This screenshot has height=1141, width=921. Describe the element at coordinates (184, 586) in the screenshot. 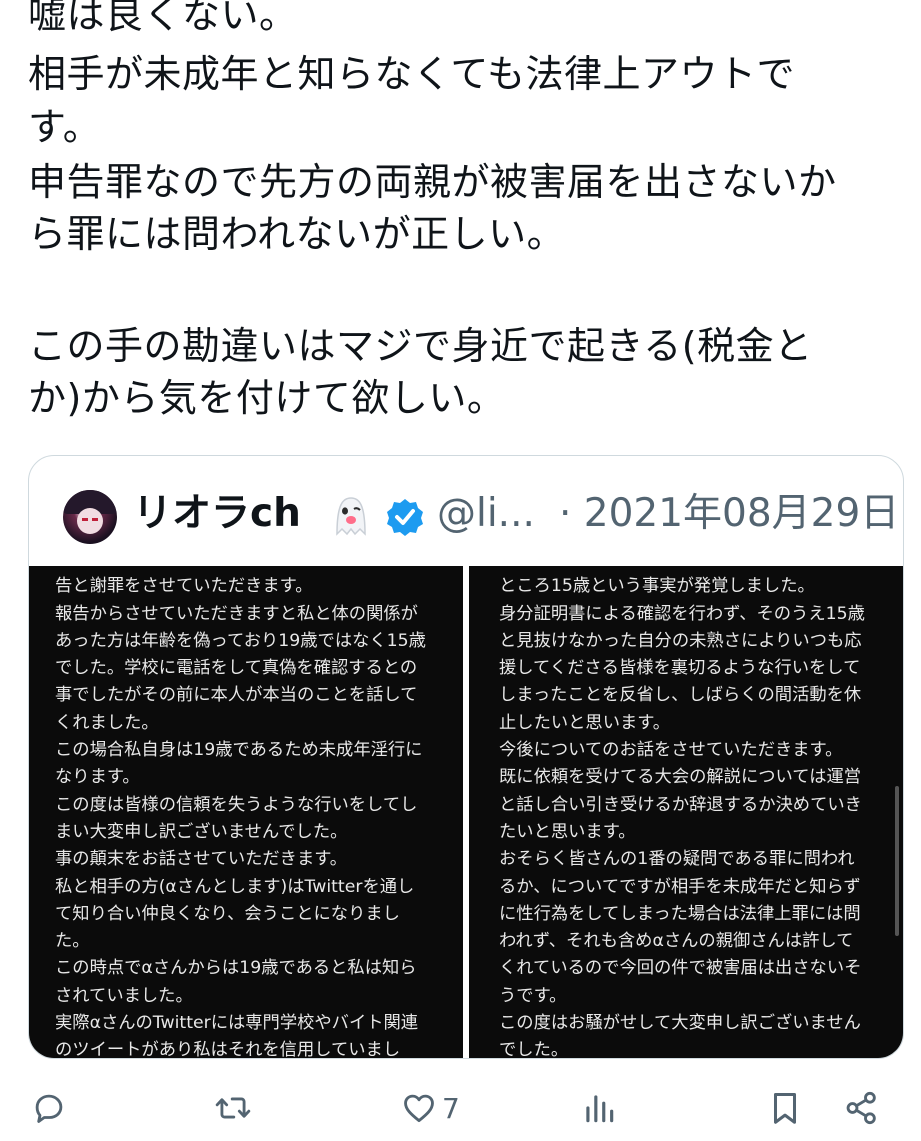

I see `image-text-line: 告と謝罪をさせていただきます。` at that location.